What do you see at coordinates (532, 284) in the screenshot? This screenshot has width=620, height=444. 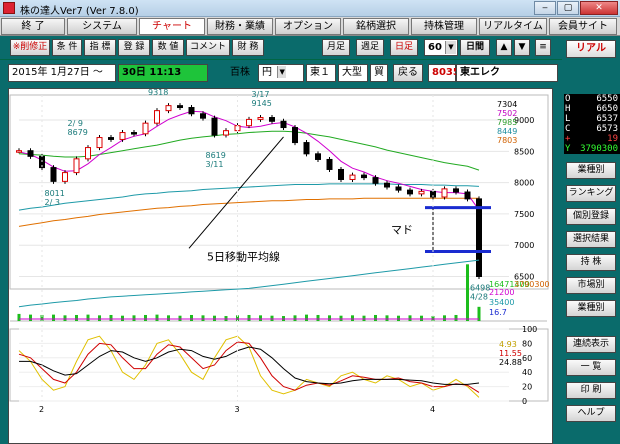 I see `volume-side-value: 3790300` at bounding box center [532, 284].